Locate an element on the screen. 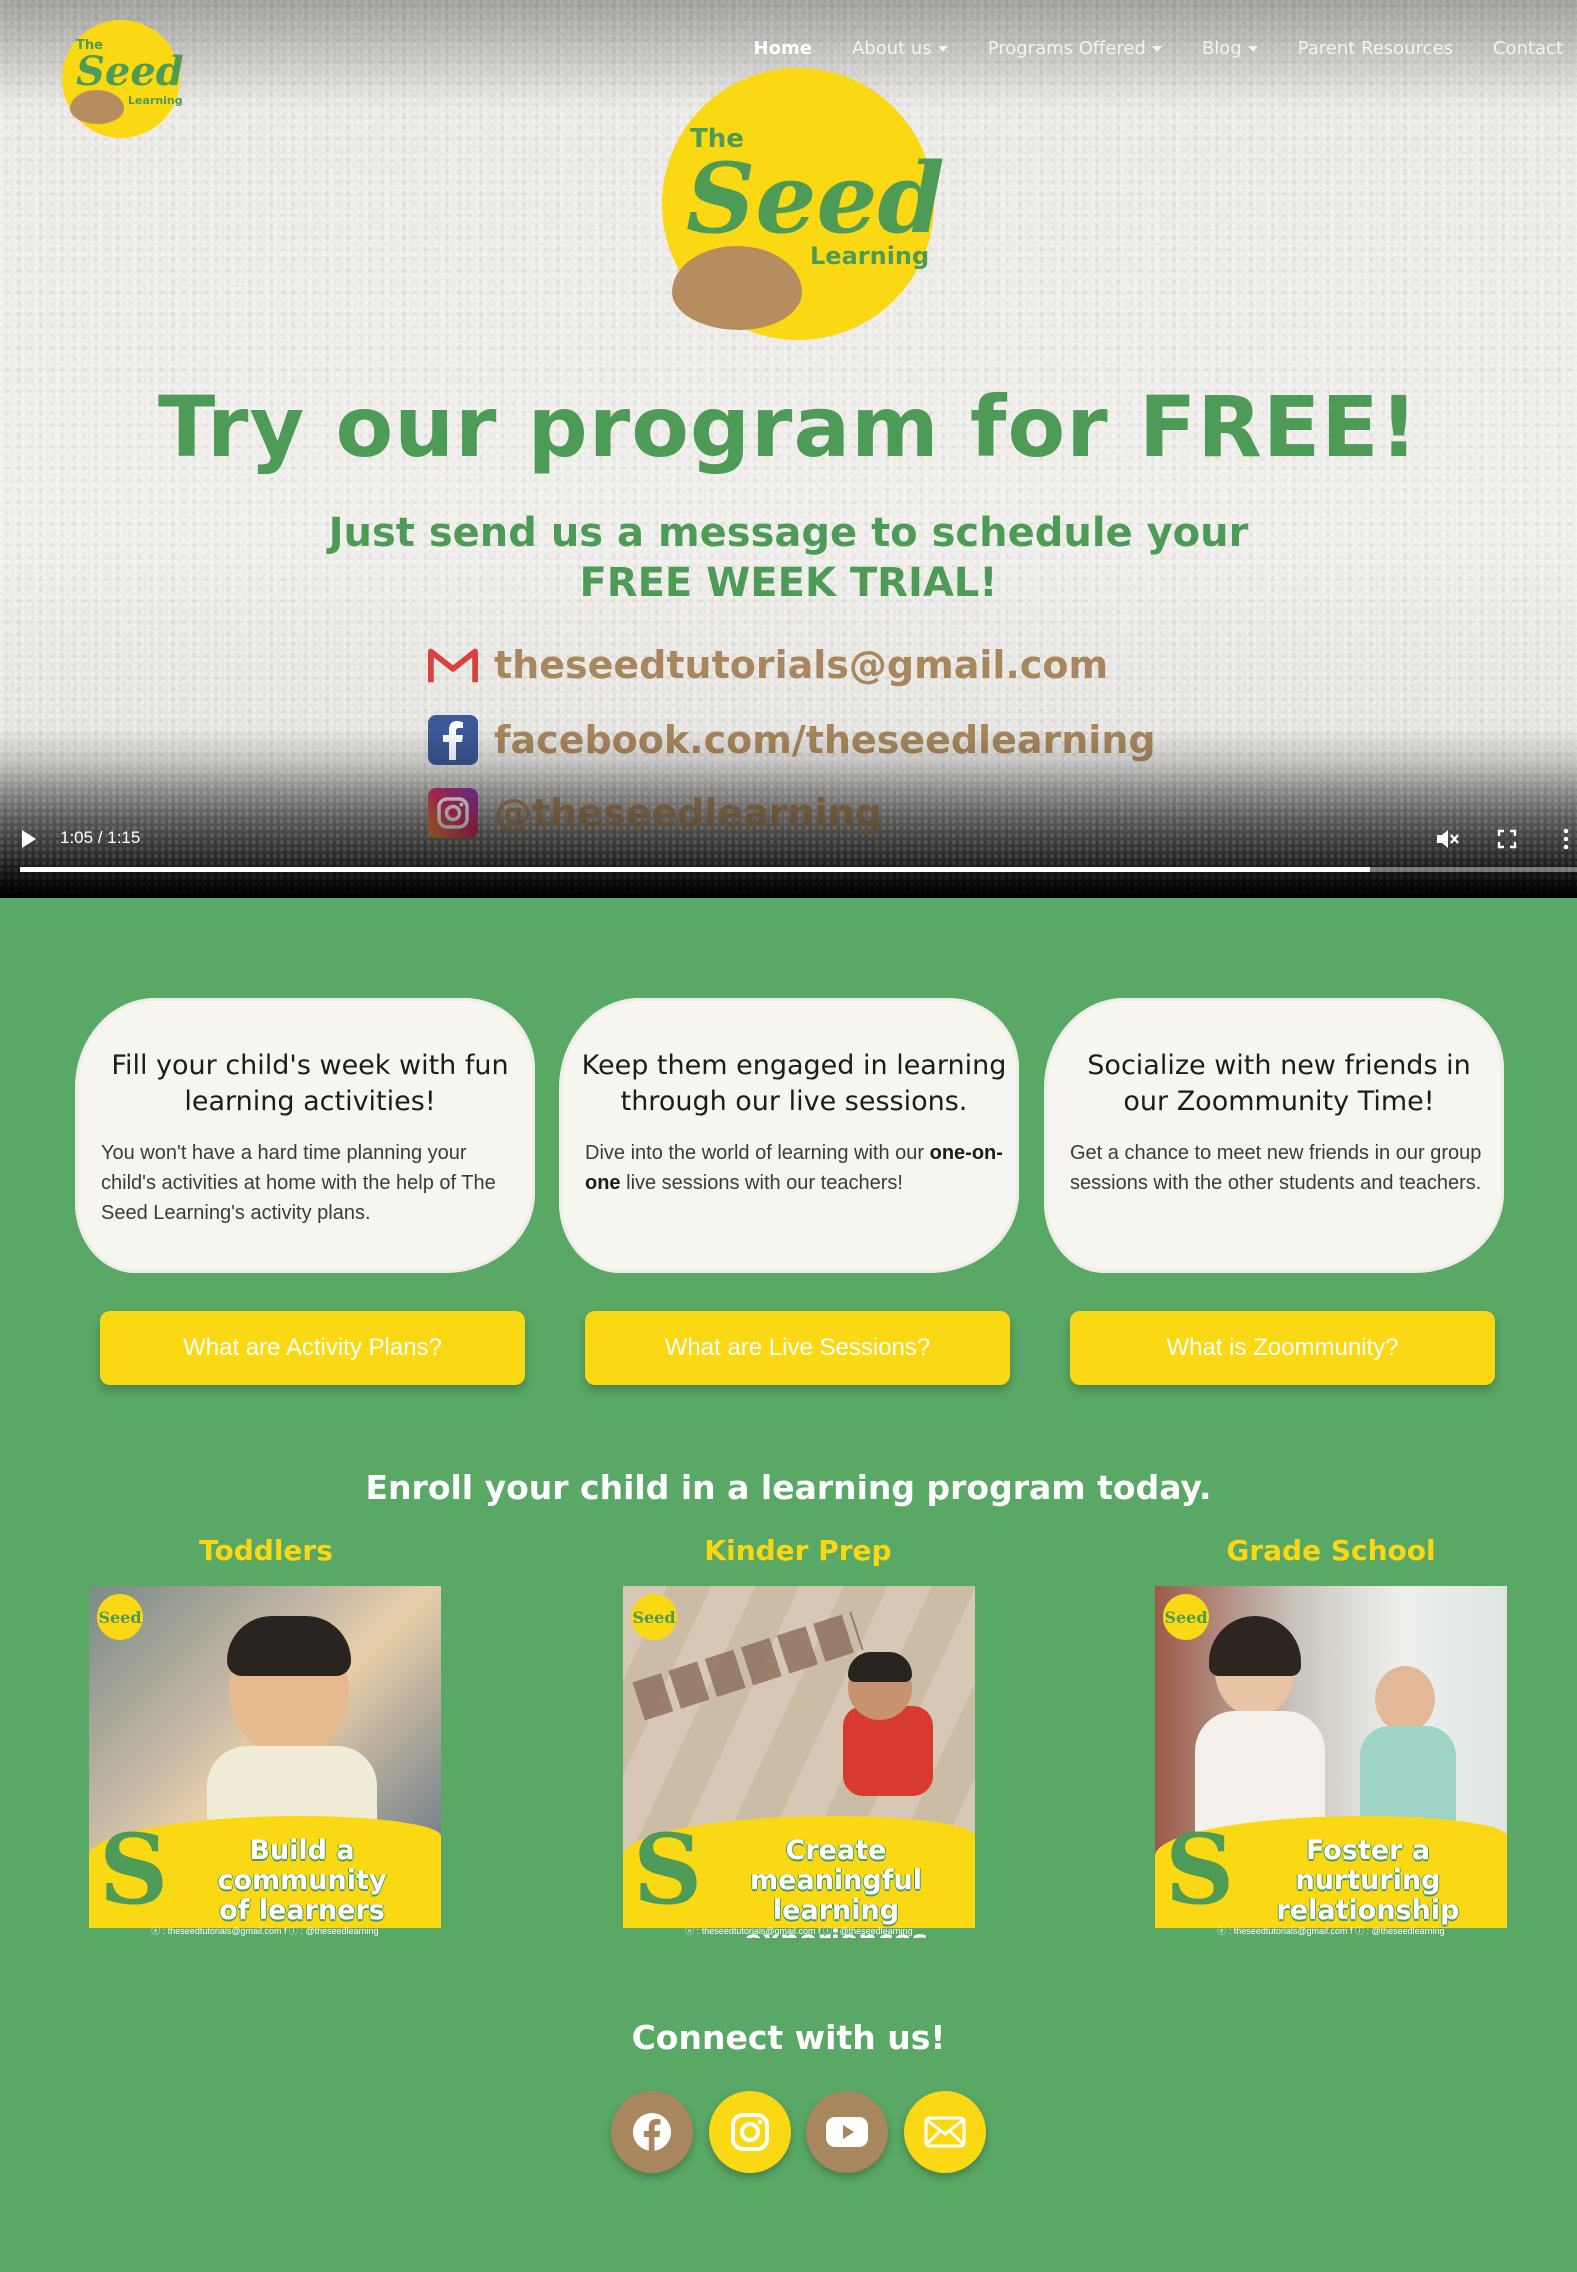 This screenshot has height=2272, width=1577. video-time: 1:05 / 1:15 is located at coordinates (100, 837).